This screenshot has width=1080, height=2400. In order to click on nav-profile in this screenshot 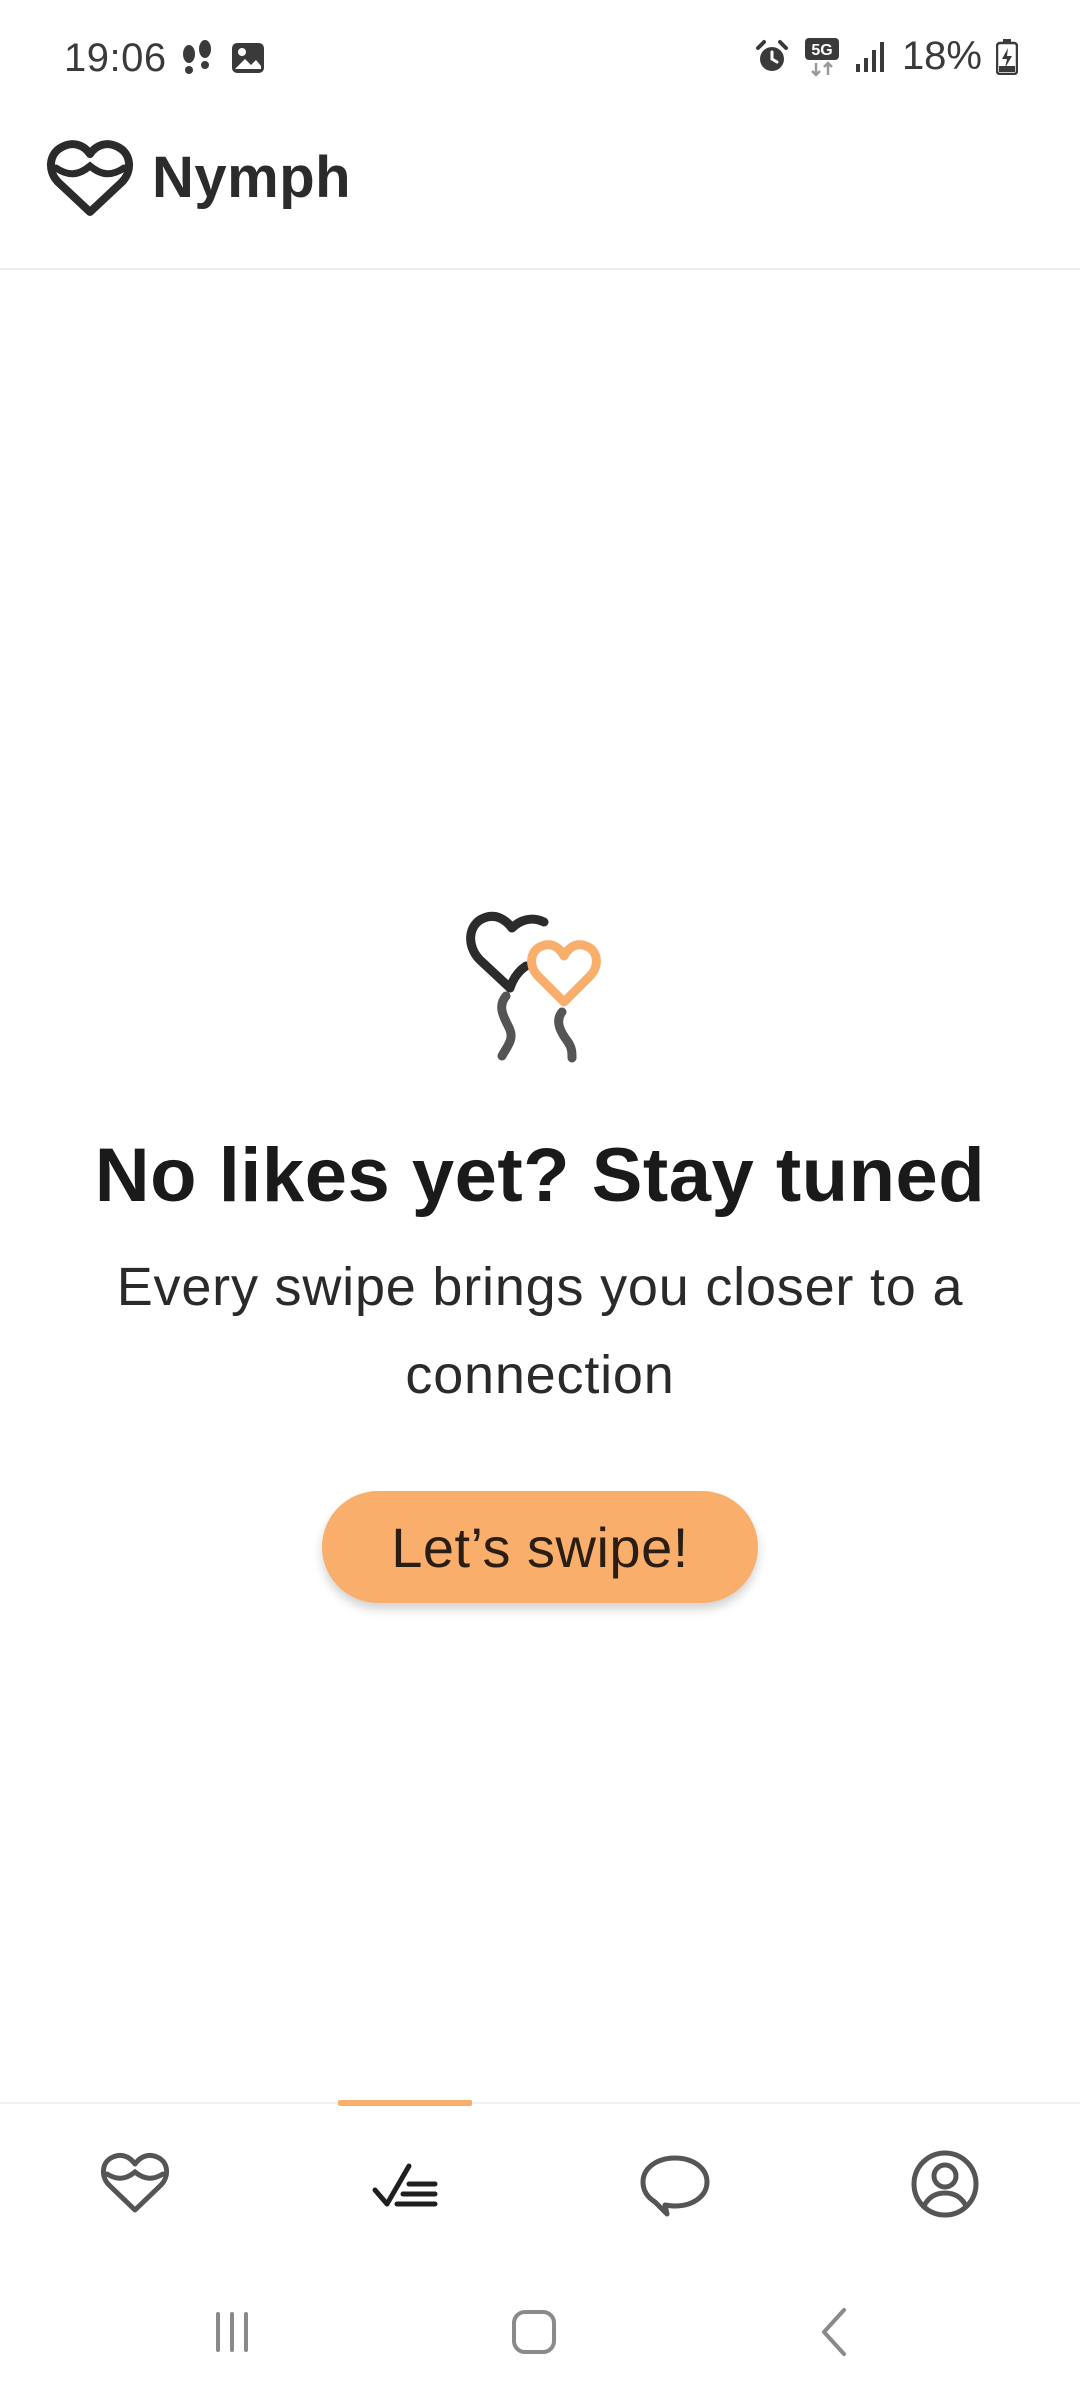, I will do `click(945, 2184)`.